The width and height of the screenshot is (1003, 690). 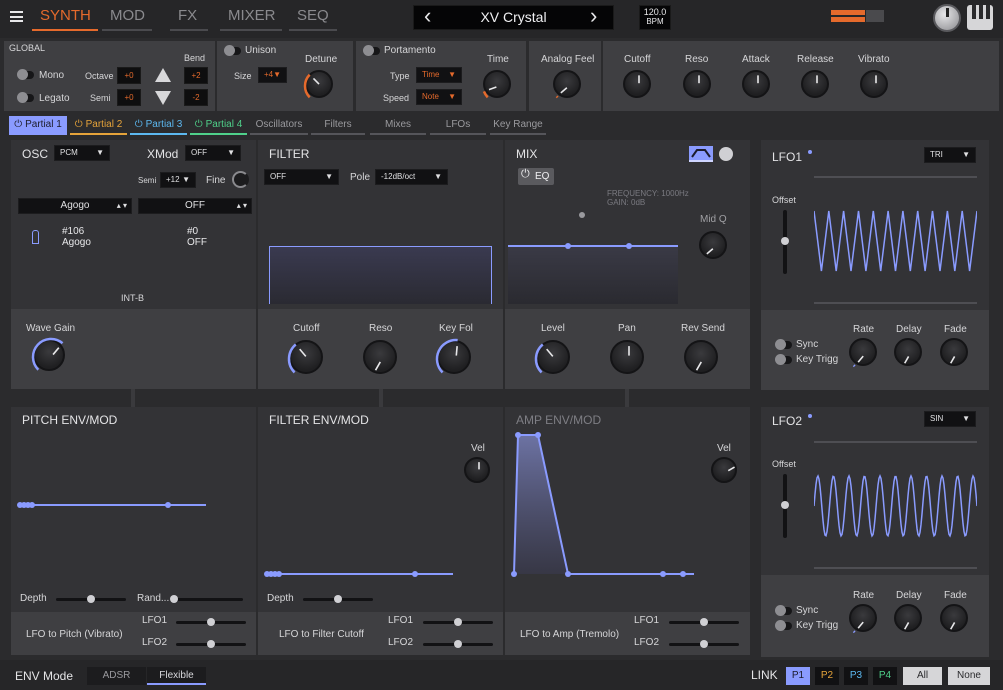 What do you see at coordinates (458, 125) in the screenshot?
I see `section-tab-lfos: LFOs` at bounding box center [458, 125].